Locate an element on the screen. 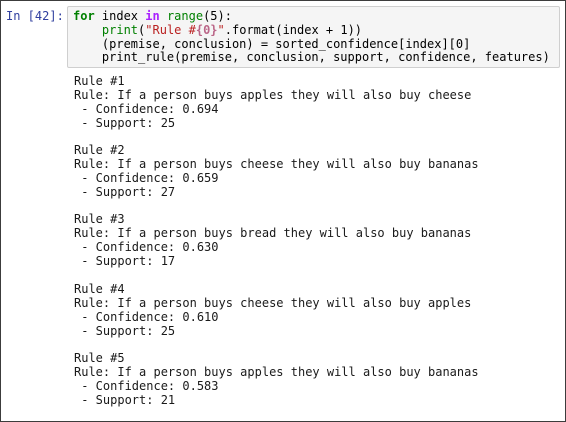 Image resolution: width=566 pixels, height=422 pixels. rule-support: - Support: 21 is located at coordinates (125, 399).